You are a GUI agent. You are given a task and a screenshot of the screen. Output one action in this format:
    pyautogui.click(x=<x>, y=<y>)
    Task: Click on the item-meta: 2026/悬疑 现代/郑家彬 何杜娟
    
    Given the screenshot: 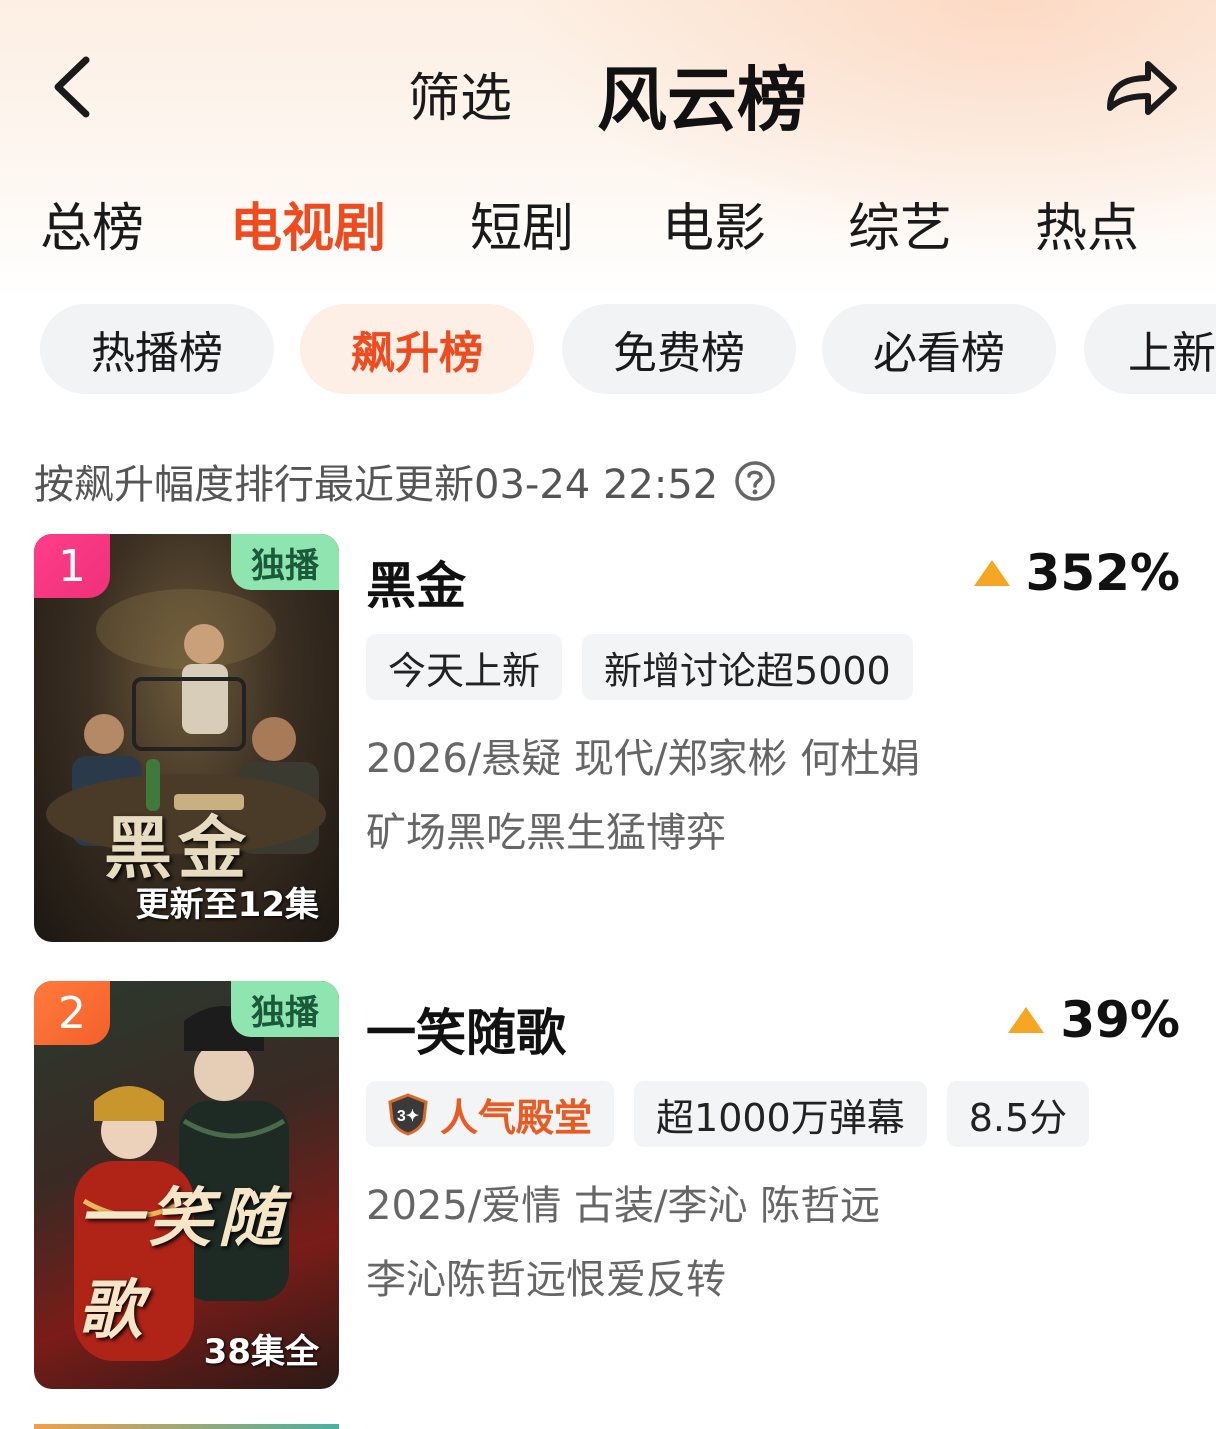 What is the action you would take?
    pyautogui.click(x=643, y=759)
    